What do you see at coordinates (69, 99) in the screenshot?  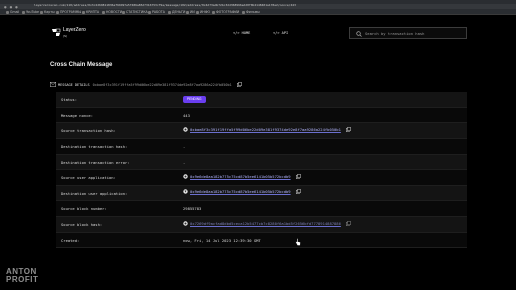 I see `row-label: Status:` at bounding box center [69, 99].